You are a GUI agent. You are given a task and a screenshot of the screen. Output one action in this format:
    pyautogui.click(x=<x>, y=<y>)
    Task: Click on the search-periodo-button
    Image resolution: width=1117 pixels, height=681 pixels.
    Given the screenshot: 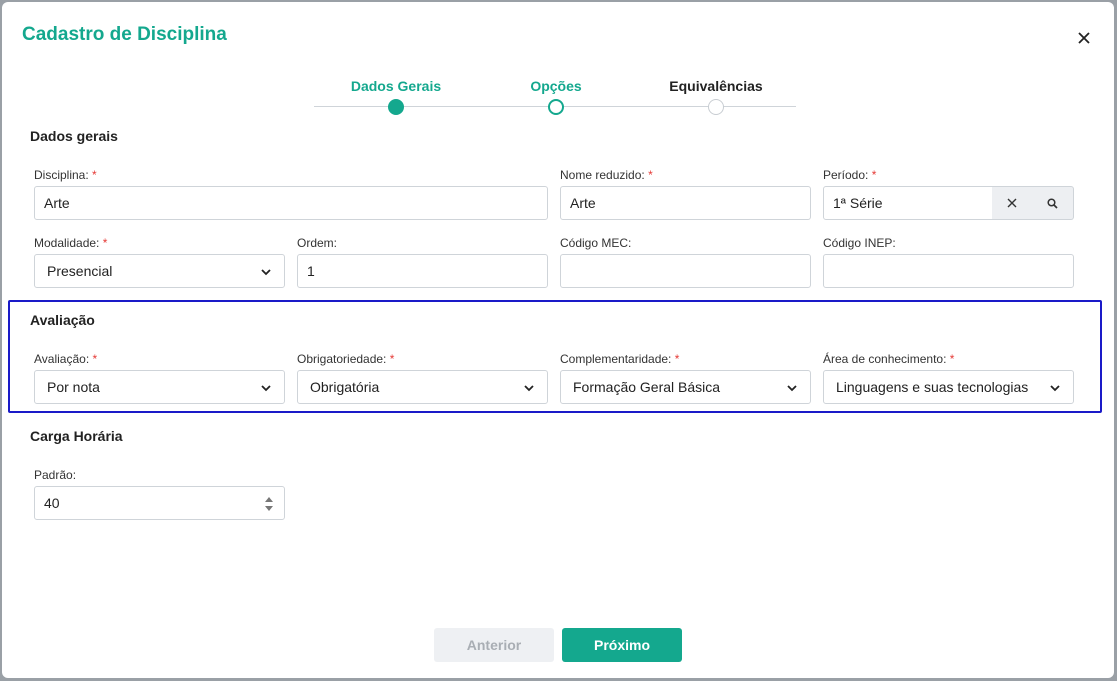 What is the action you would take?
    pyautogui.click(x=1053, y=203)
    